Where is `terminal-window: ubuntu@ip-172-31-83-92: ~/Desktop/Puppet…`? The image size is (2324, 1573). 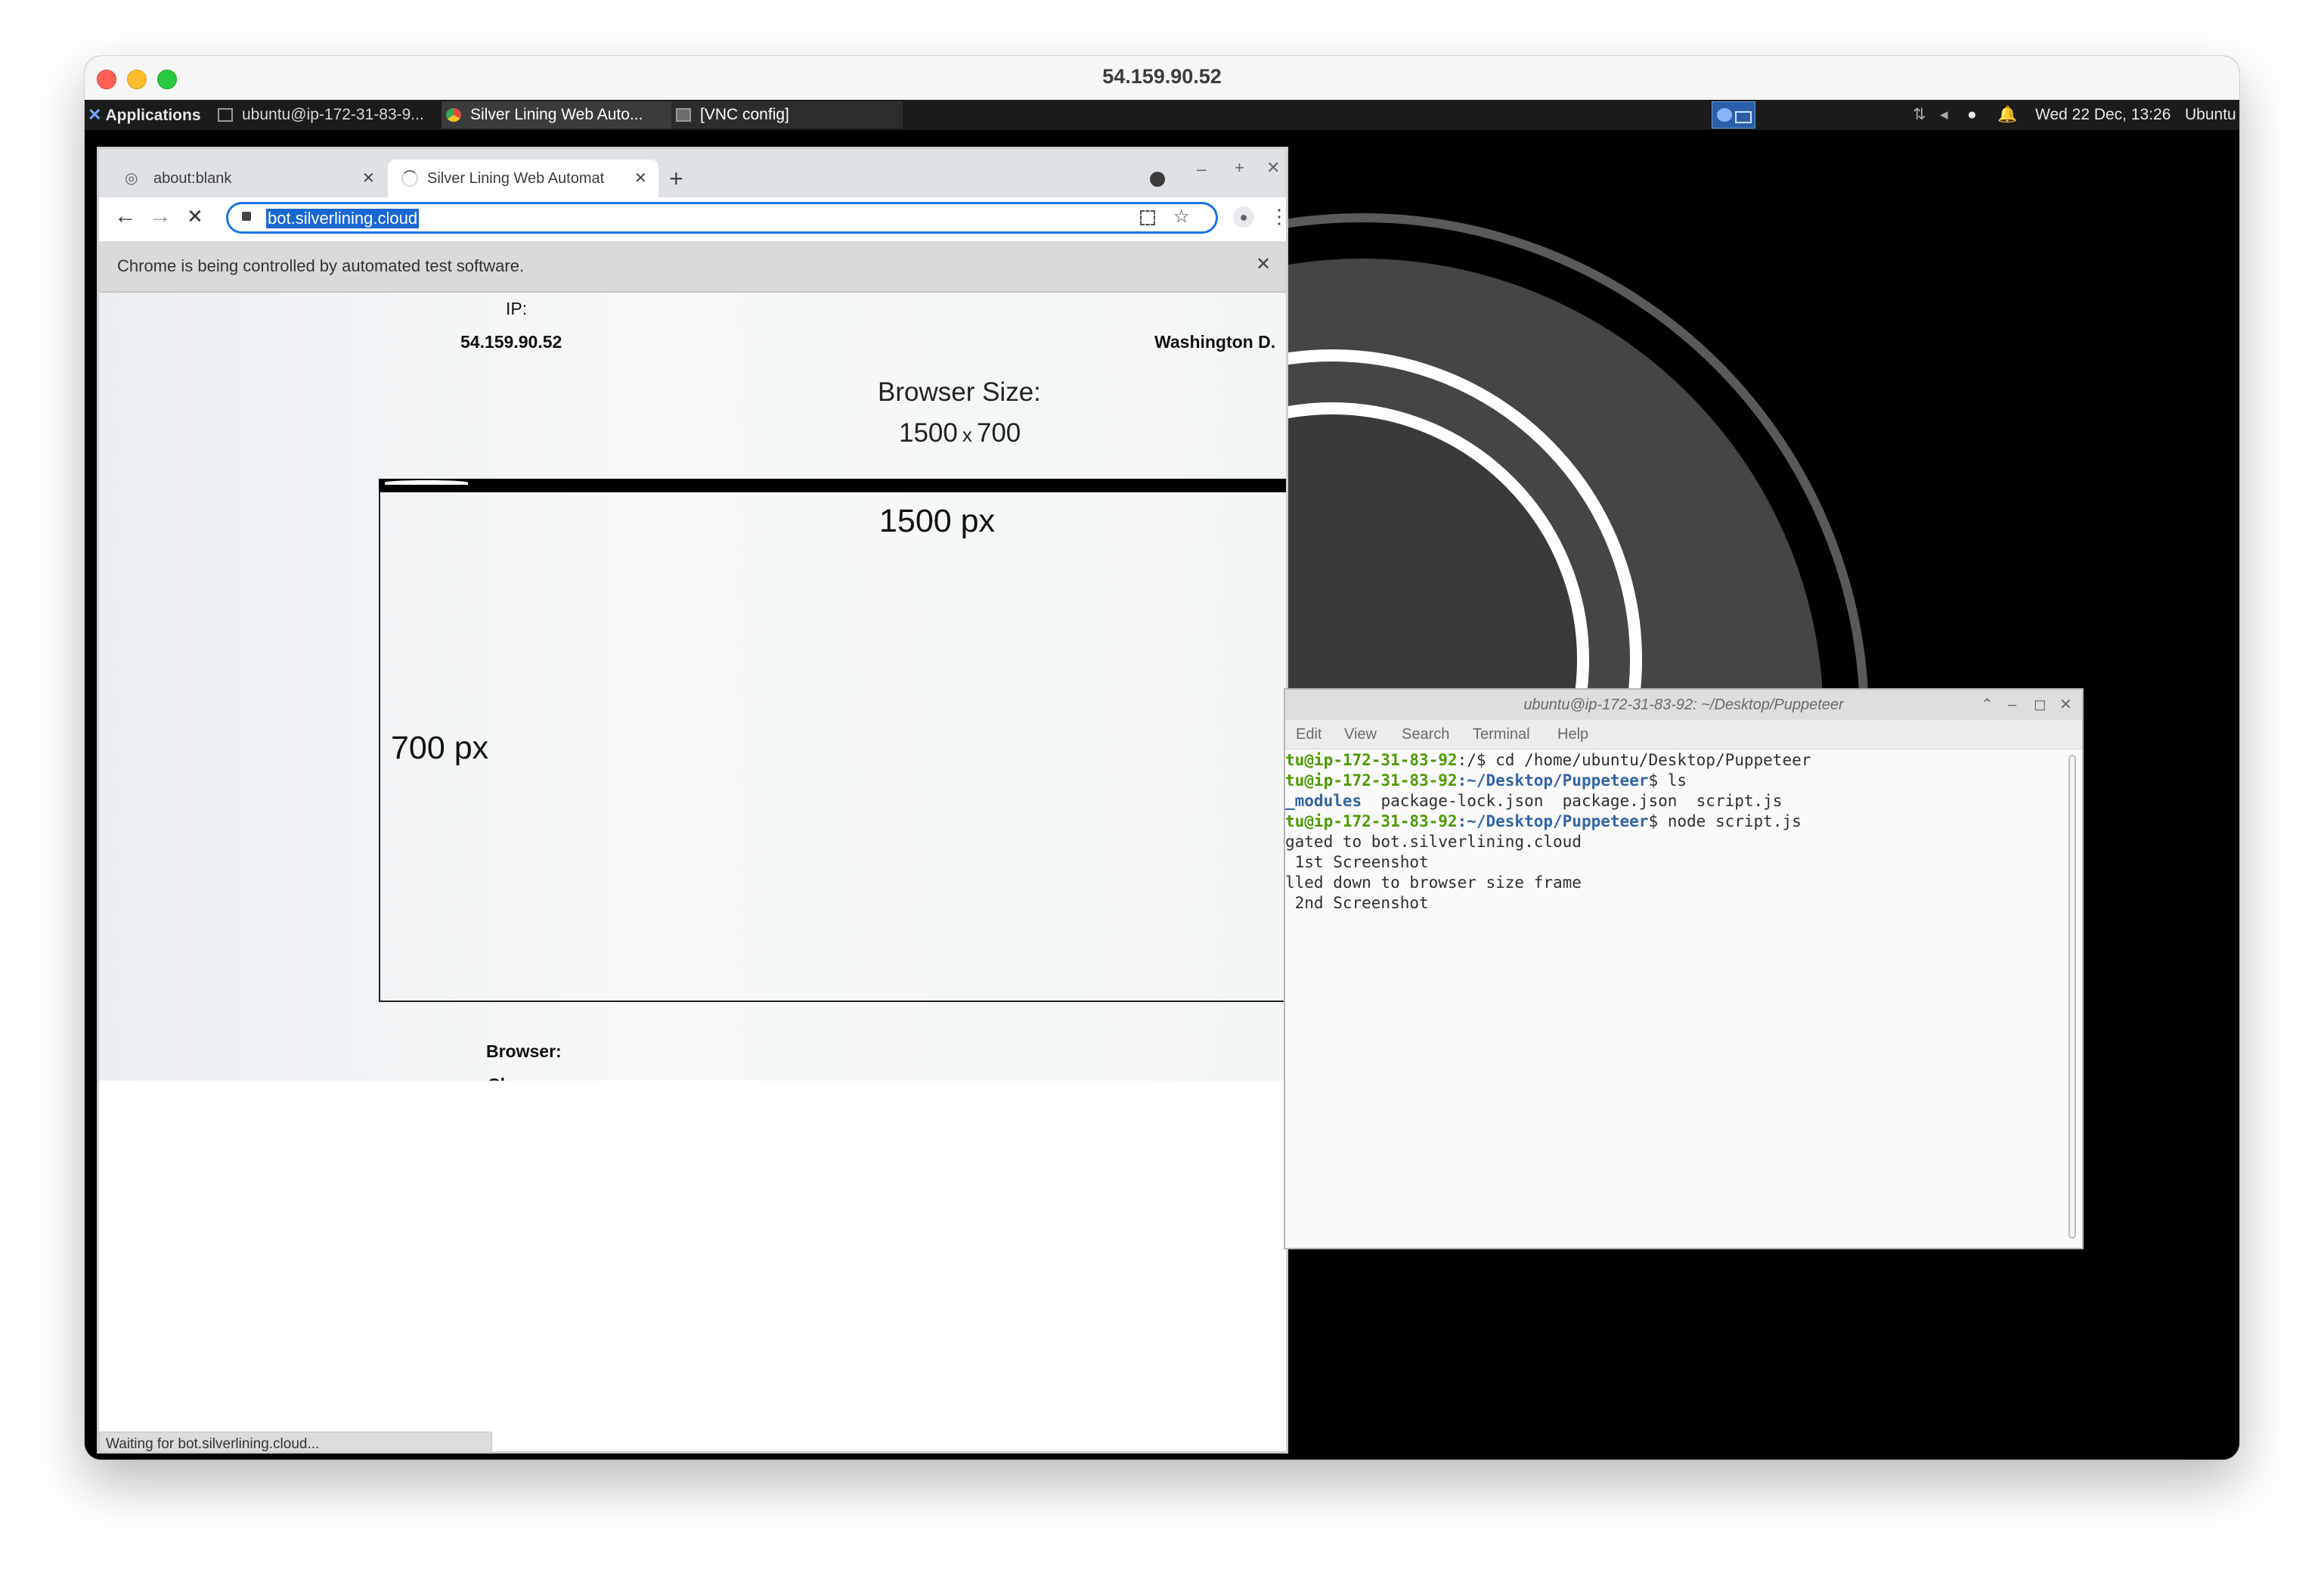
terminal-window: ubuntu@ip-172-31-83-92: ~/Desktop/Puppet… is located at coordinates (1684, 969).